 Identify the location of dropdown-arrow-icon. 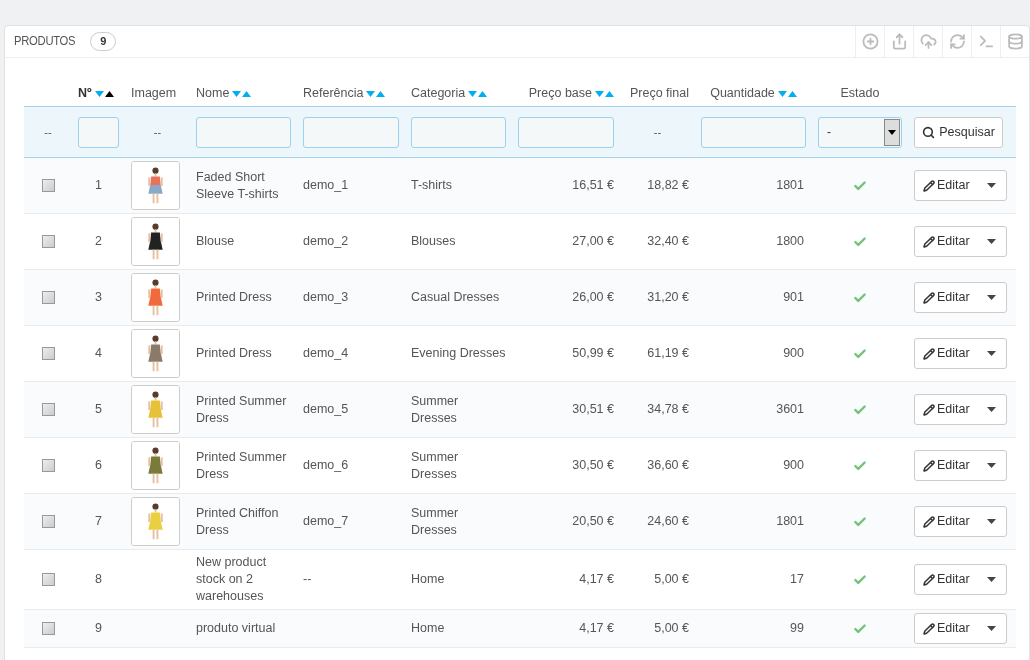
(892, 132).